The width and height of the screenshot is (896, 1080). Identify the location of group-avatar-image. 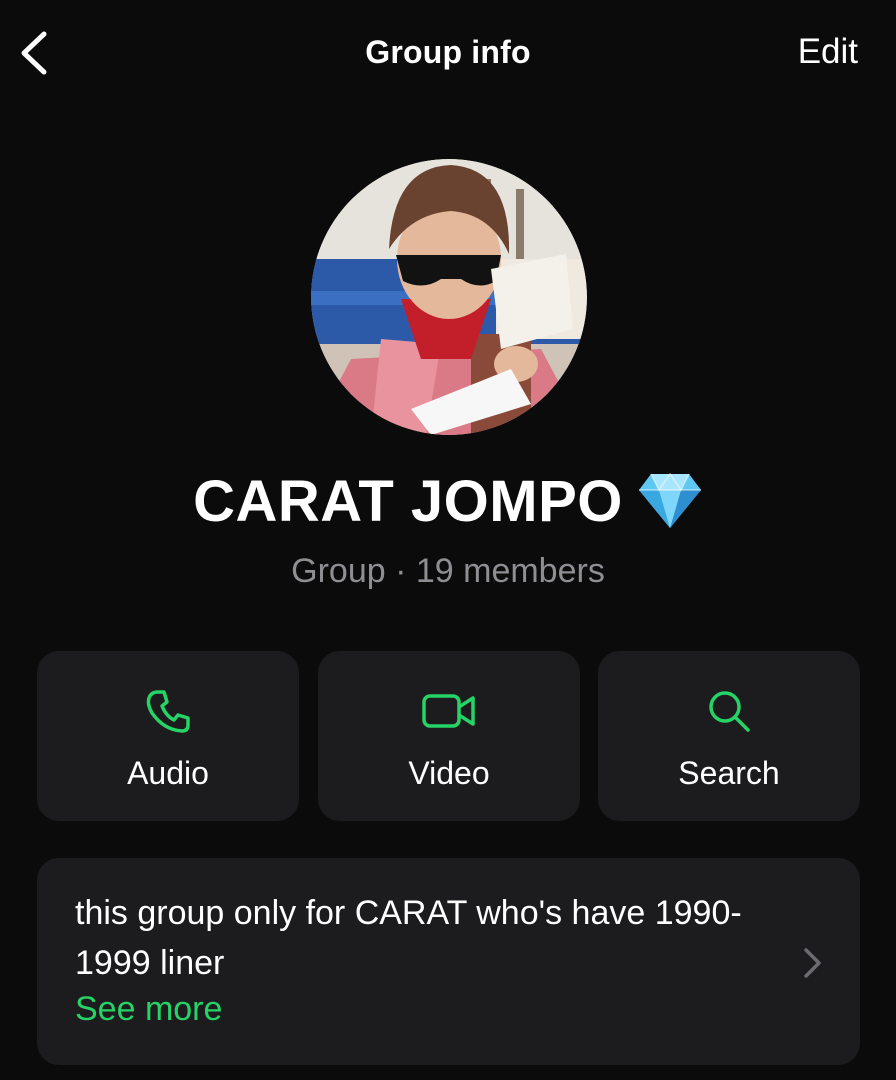
(449, 297).